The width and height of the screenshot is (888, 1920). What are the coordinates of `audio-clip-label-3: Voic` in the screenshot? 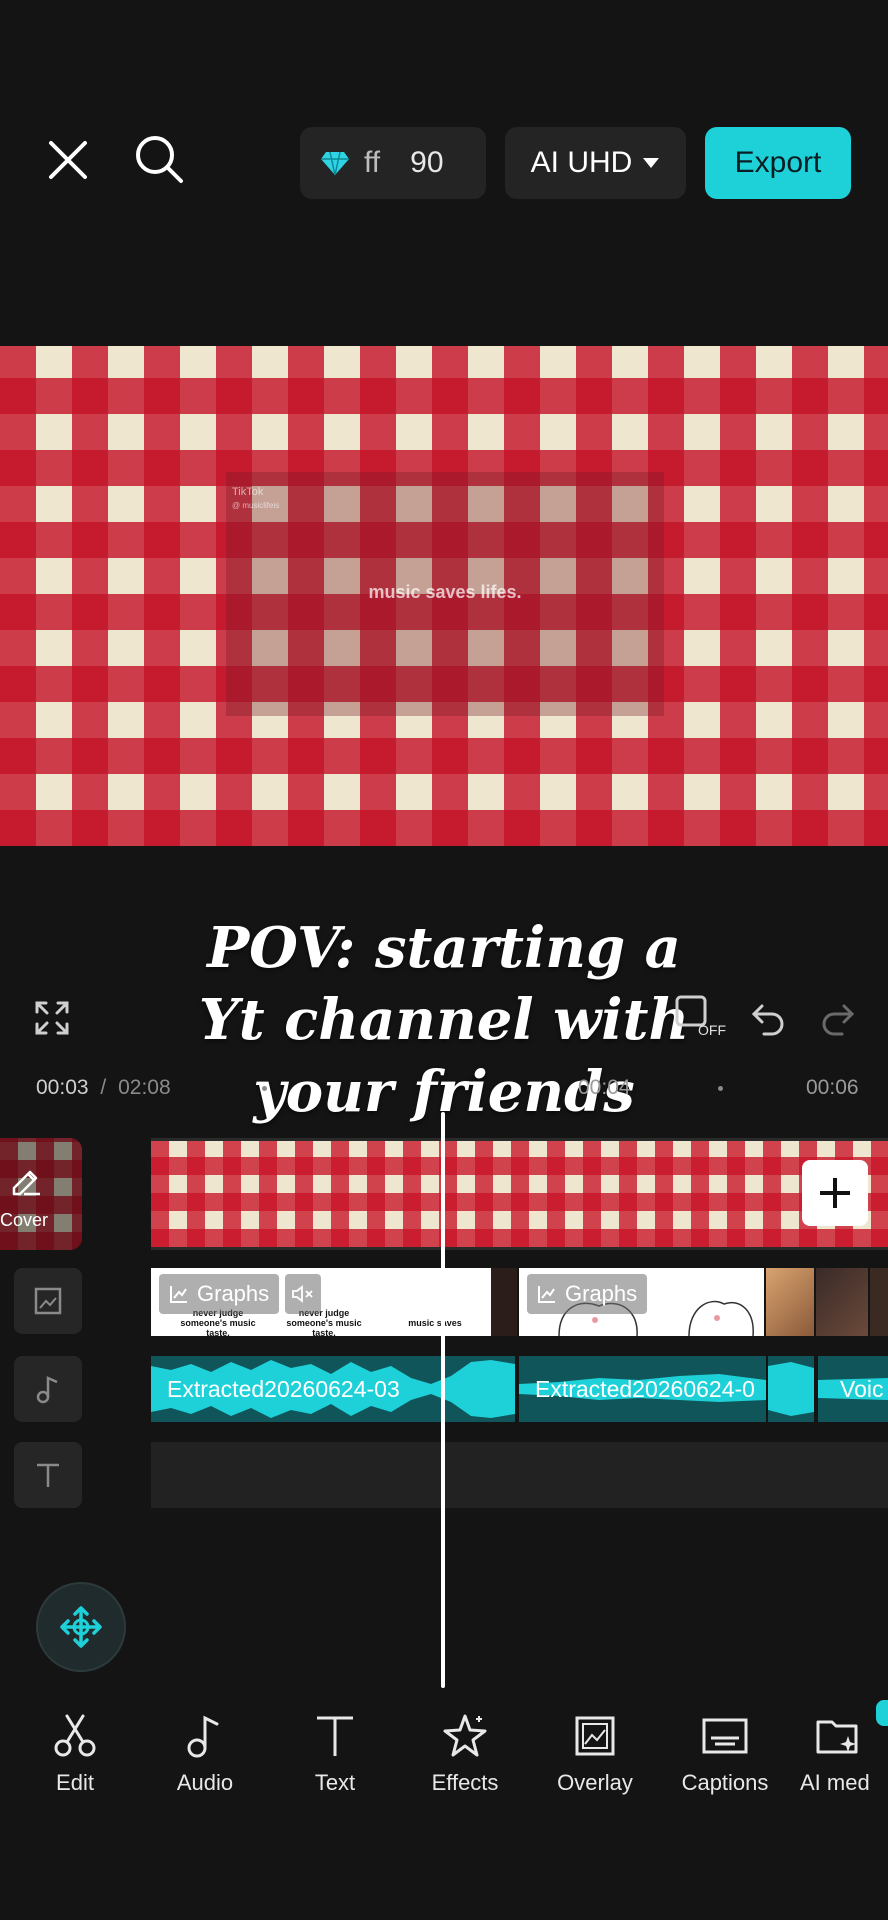 It's located at (862, 1389).